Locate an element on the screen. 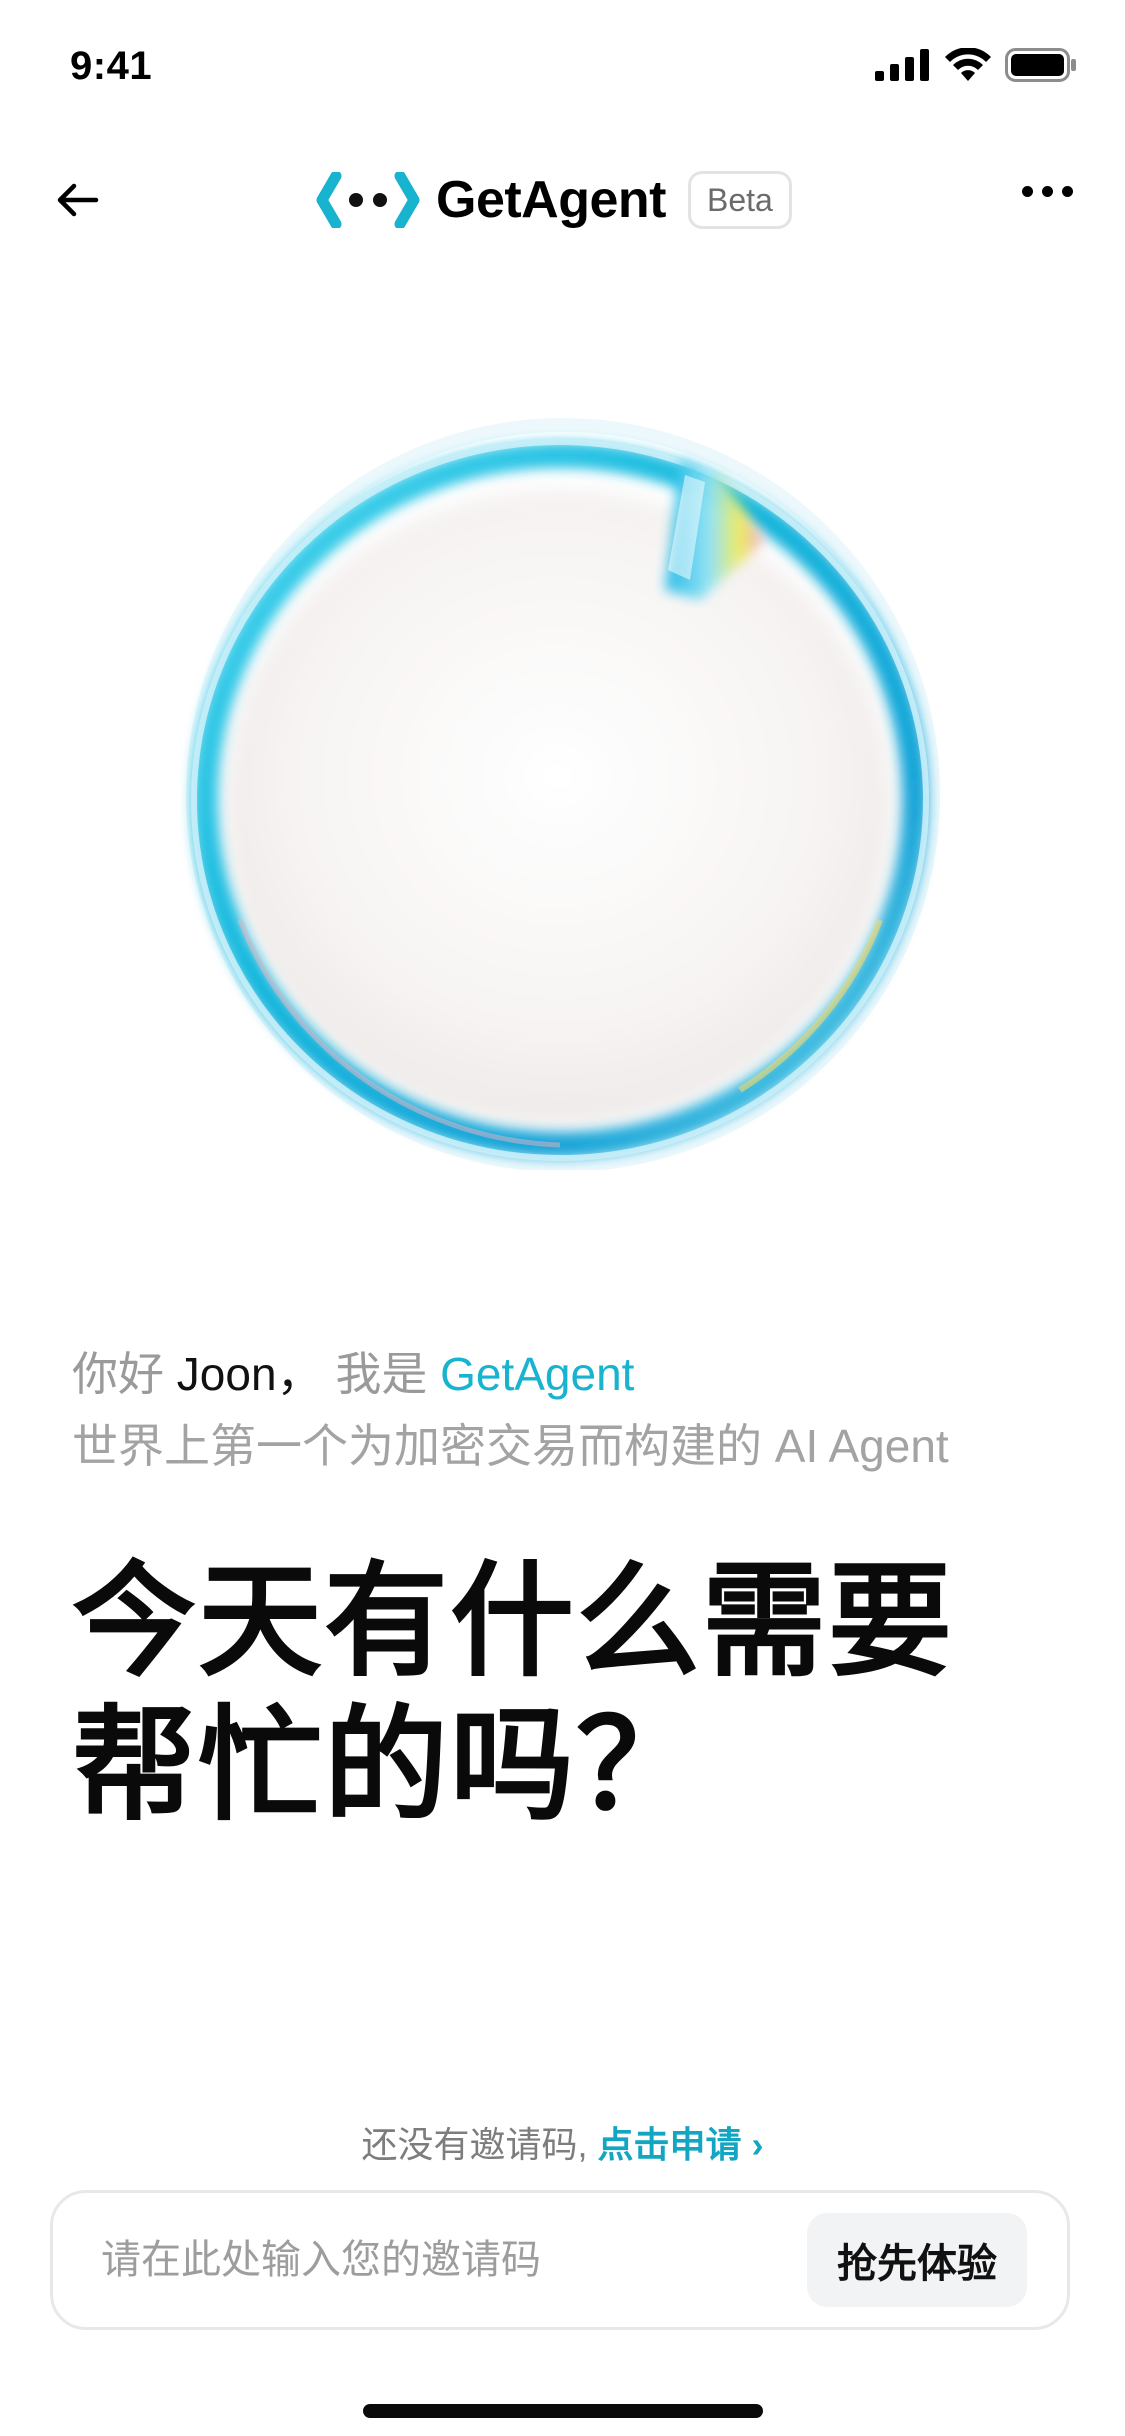 The image size is (1125, 2436). wifi-icon is located at coordinates (968, 64).